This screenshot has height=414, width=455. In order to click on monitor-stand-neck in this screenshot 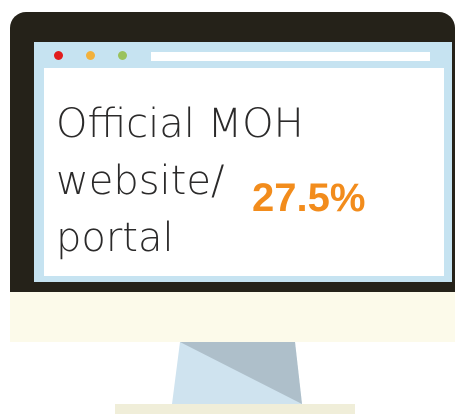, I will do `click(237, 373)`.